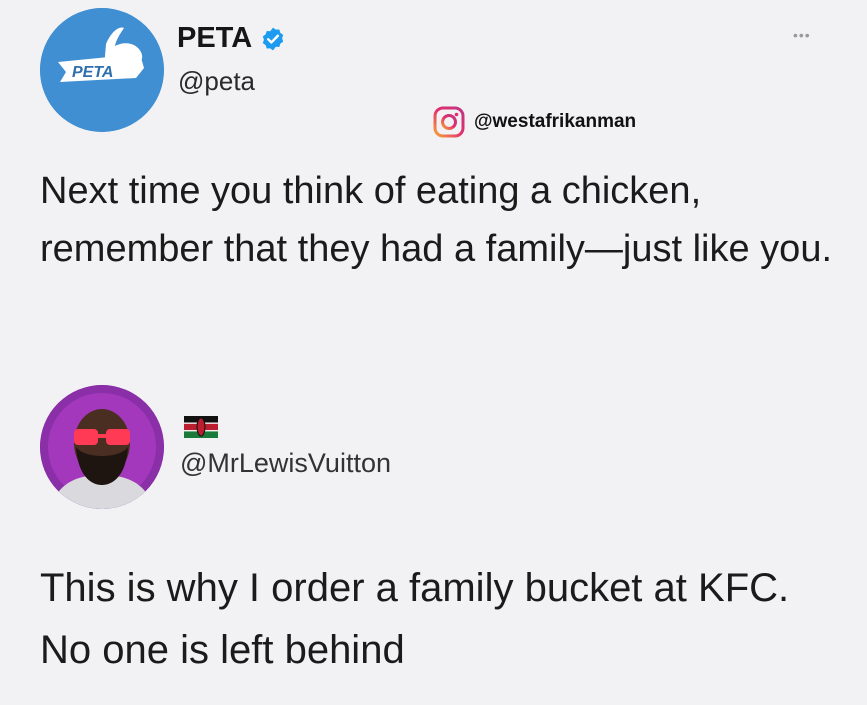 This screenshot has height=705, width=867. I want to click on author-handle: @peta, so click(216, 81).